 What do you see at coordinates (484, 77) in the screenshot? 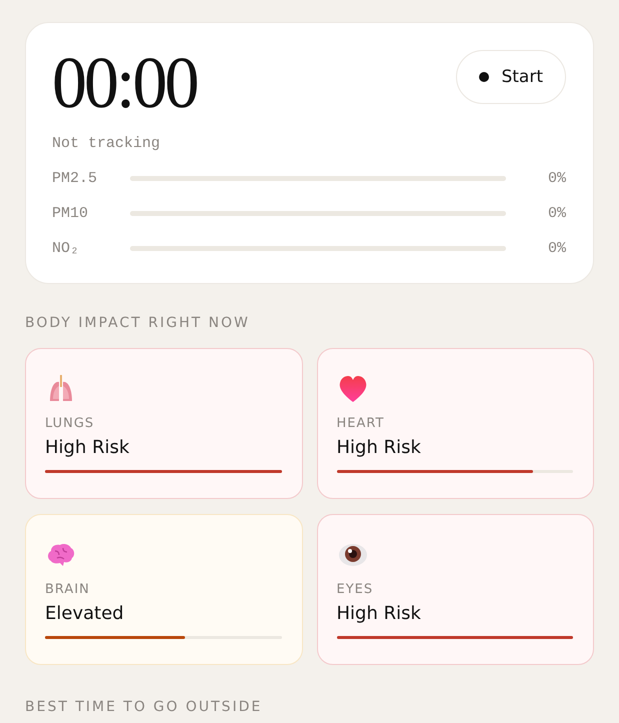
I see `record-dot-icon` at bounding box center [484, 77].